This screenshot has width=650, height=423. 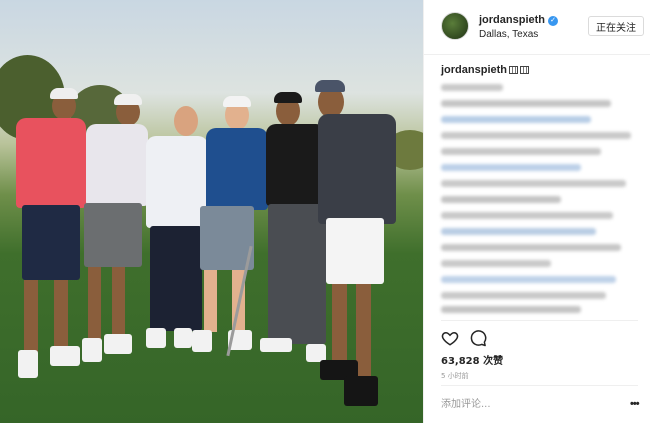 What do you see at coordinates (616, 26) in the screenshot?
I see `following-button: 正在关注` at bounding box center [616, 26].